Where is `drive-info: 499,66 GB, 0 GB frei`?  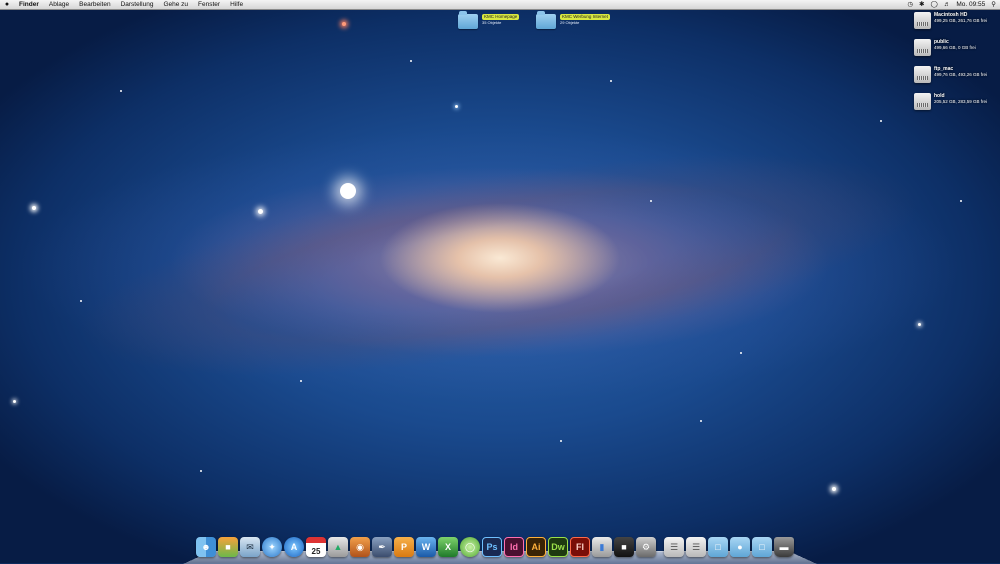 drive-info: 499,66 GB, 0 GB frei is located at coordinates (955, 47).